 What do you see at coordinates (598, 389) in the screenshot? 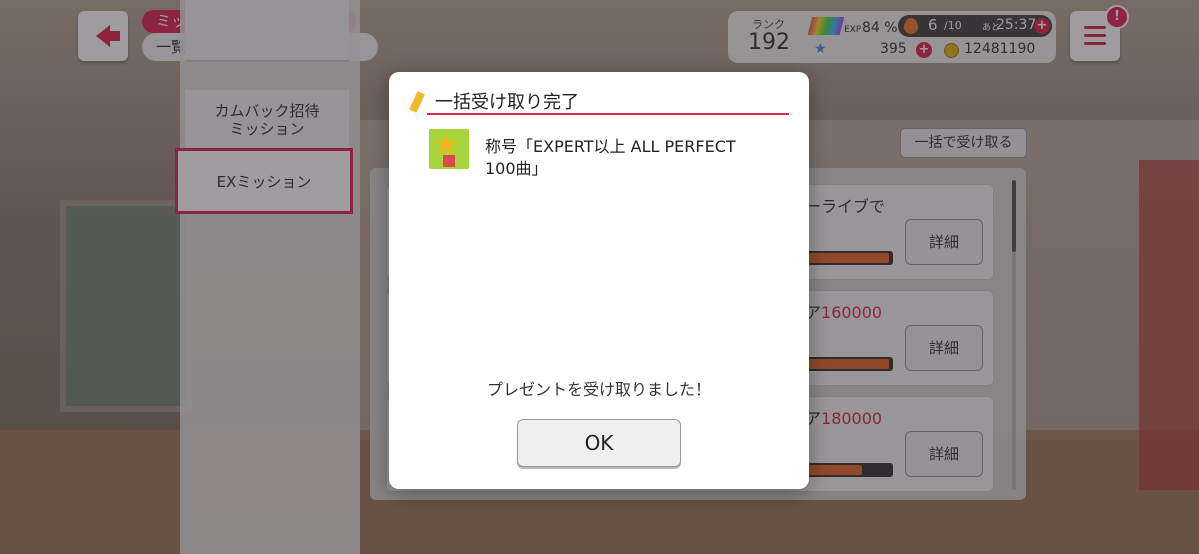
I see `received-message: プレゼントを受け取りました！` at bounding box center [598, 389].